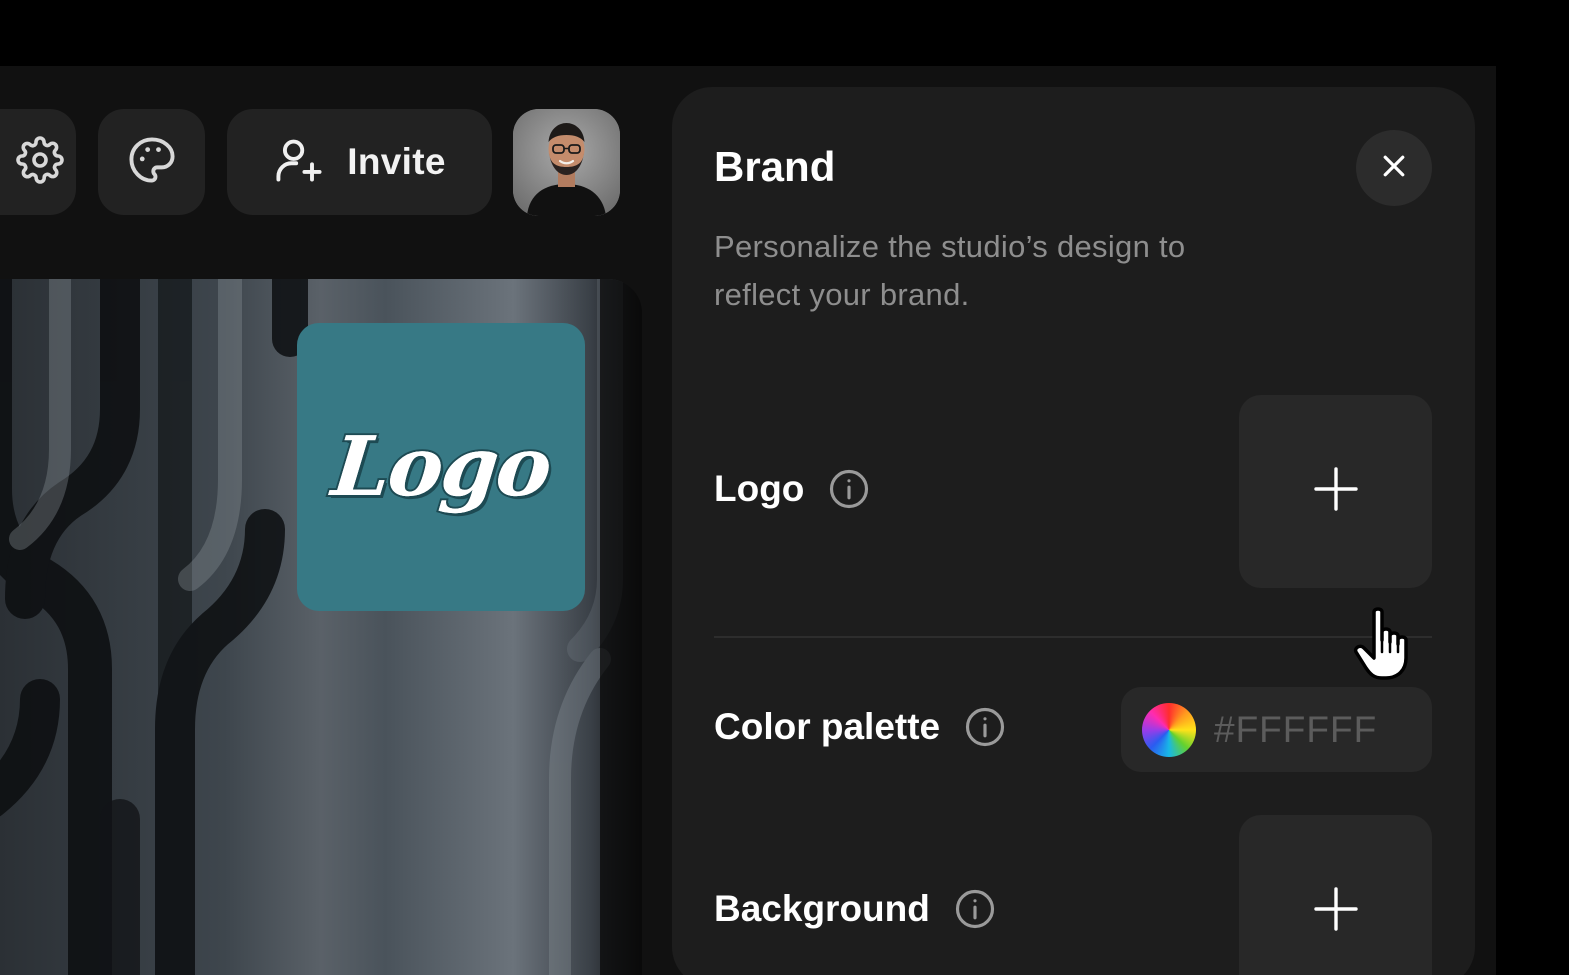 This screenshot has height=975, width=1569. I want to click on logo-label: Logo, so click(759, 488).